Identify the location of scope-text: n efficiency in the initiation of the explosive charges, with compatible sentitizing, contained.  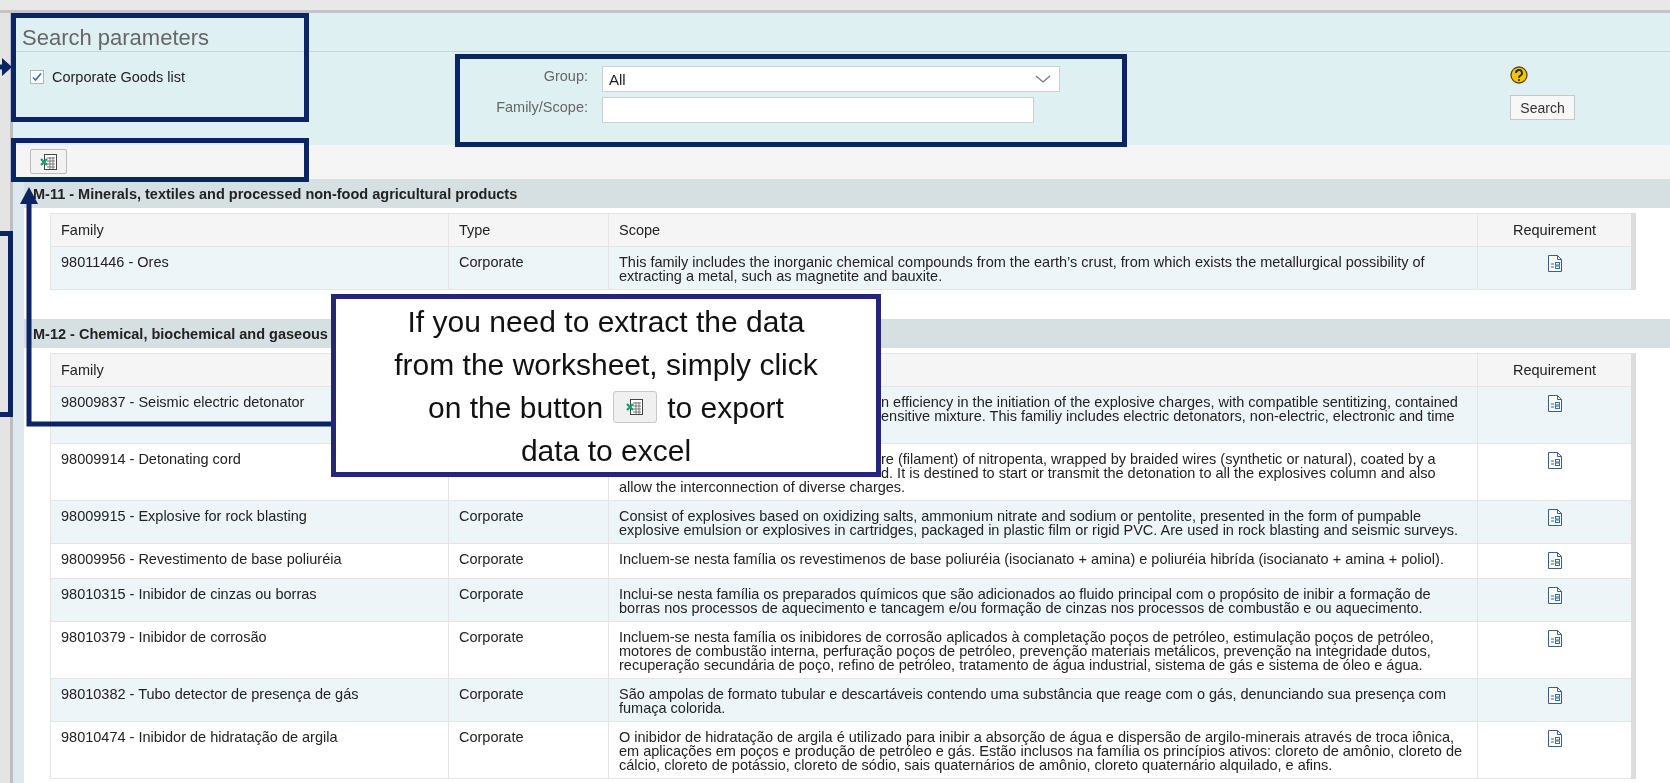
(1169, 402).